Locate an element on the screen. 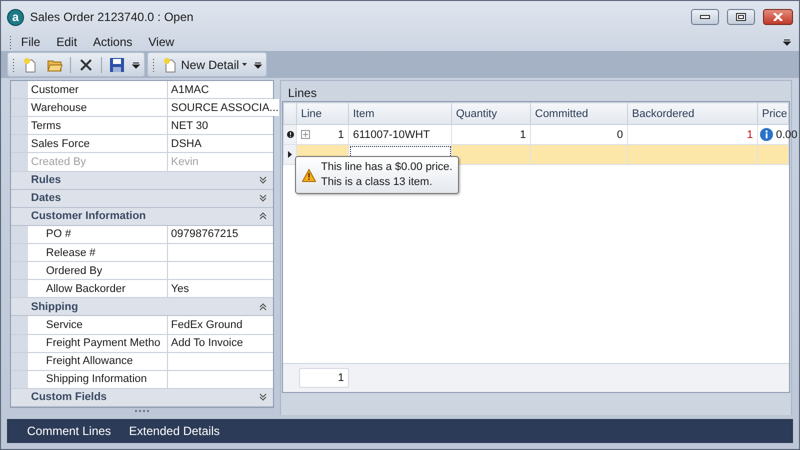 This screenshot has height=450, width=800. field-value: 09798767215 is located at coordinates (220, 234).